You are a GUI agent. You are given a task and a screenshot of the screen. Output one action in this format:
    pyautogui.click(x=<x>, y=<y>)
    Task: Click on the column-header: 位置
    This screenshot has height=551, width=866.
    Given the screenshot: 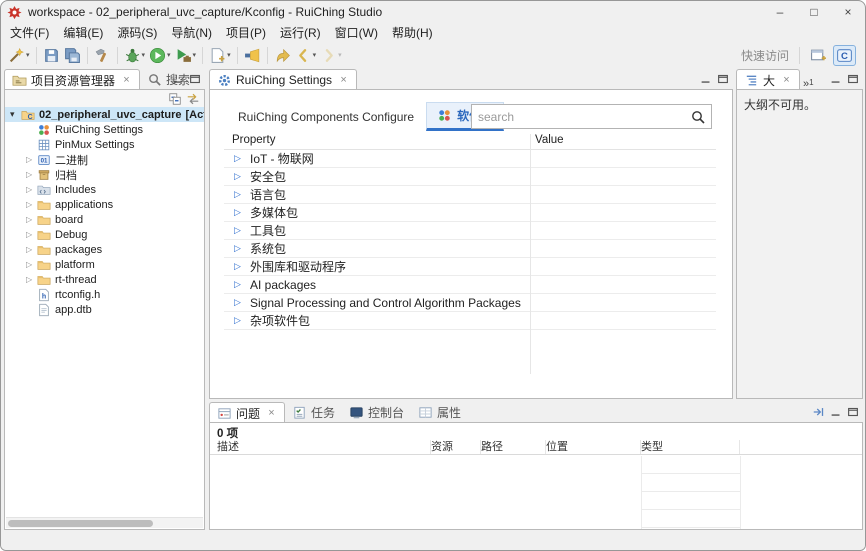 What is the action you would take?
    pyautogui.click(x=593, y=447)
    